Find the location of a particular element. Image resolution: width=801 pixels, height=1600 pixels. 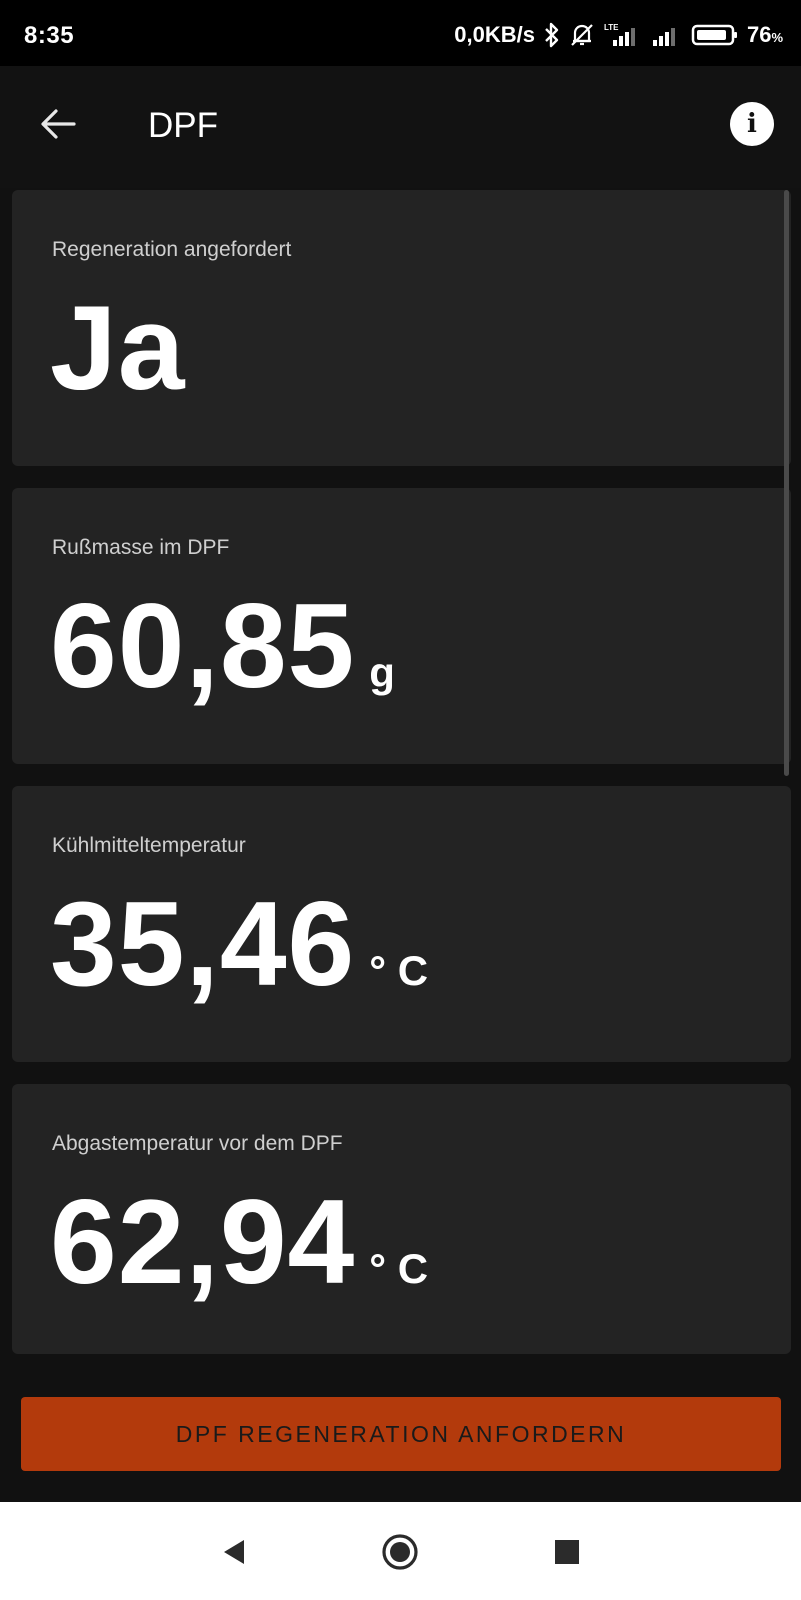

card-value: 62,94 is located at coordinates (203, 1242).